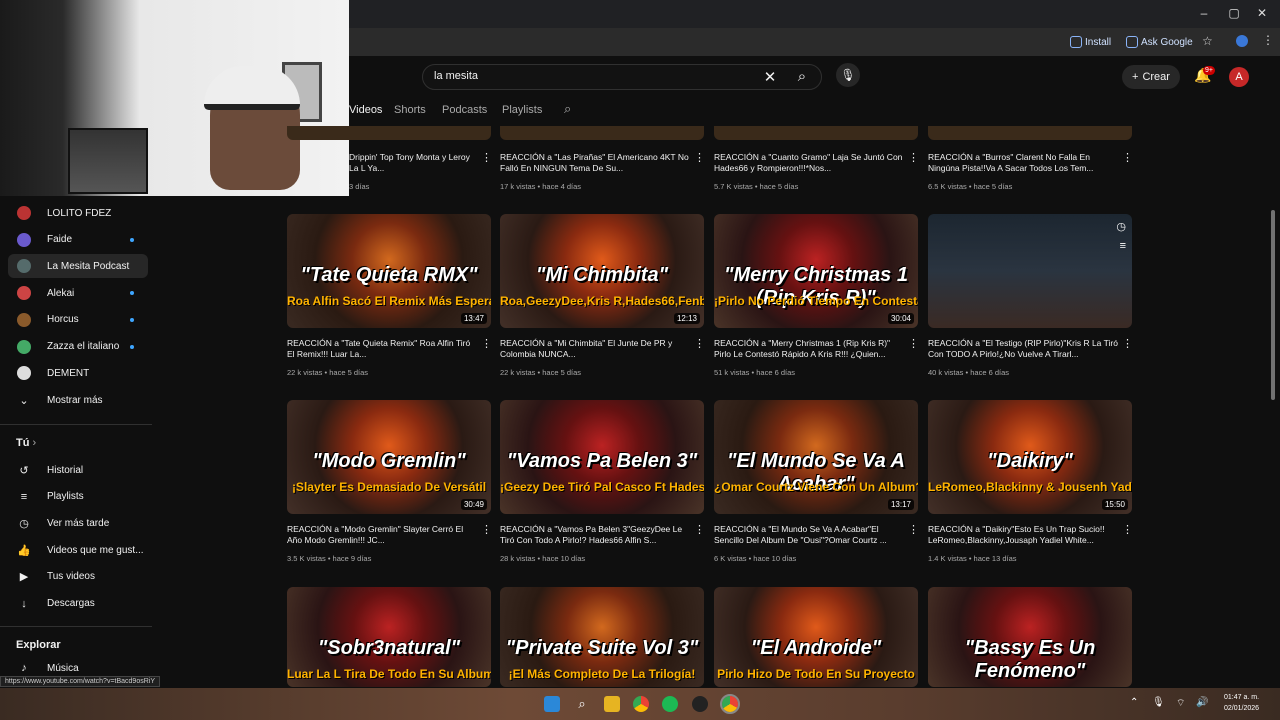  Describe the element at coordinates (582, 704) in the screenshot. I see `taskbar-search-icon: ⌕` at that location.